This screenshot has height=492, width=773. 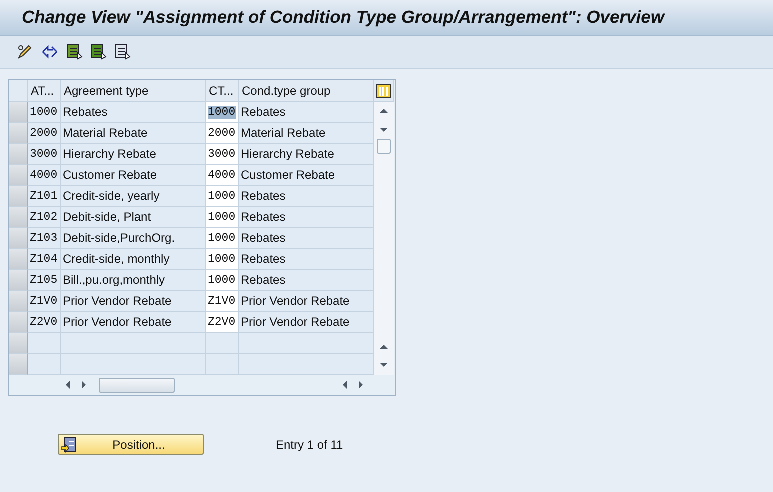 What do you see at coordinates (69, 444) in the screenshot?
I see `position-icon` at bounding box center [69, 444].